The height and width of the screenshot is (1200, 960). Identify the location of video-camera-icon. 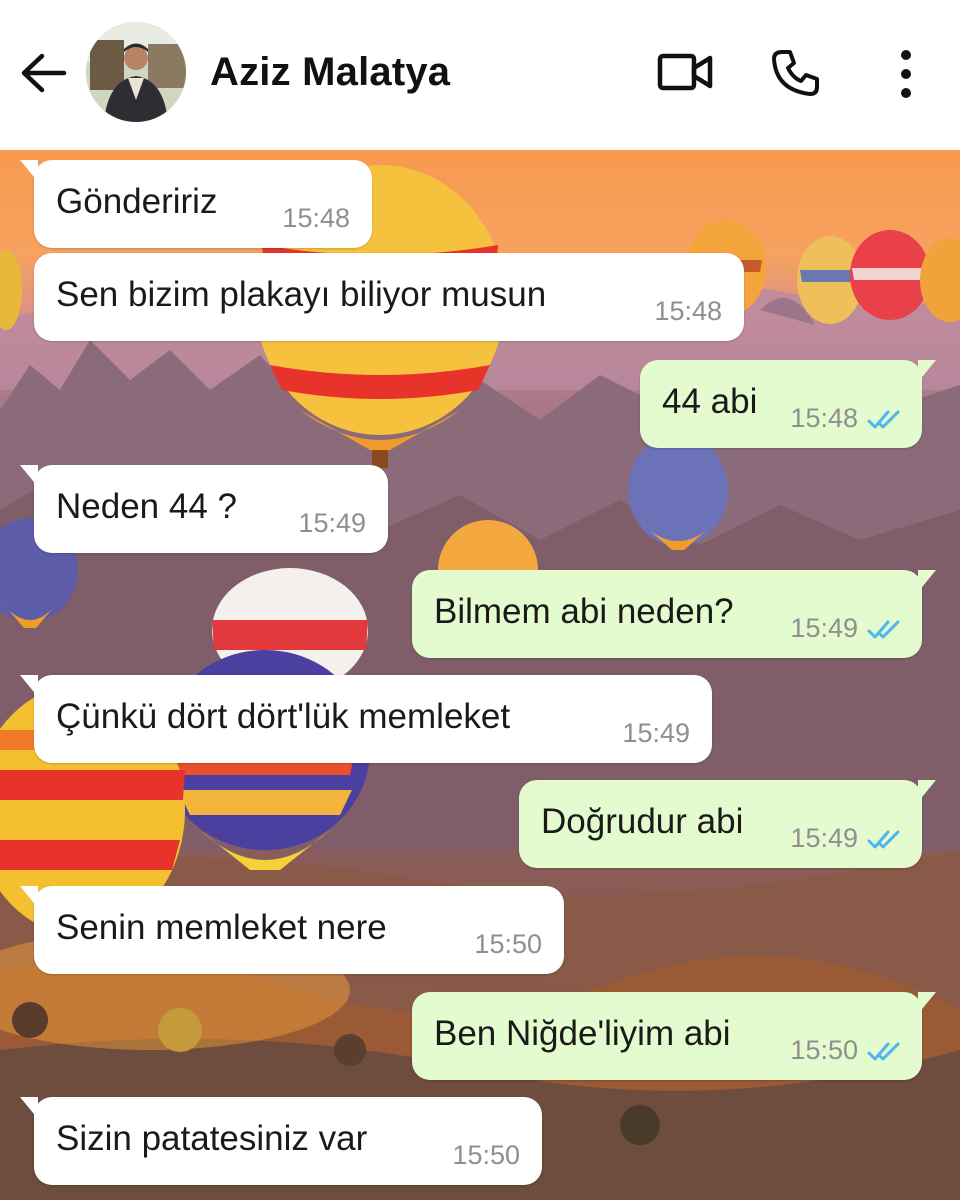
(685, 72).